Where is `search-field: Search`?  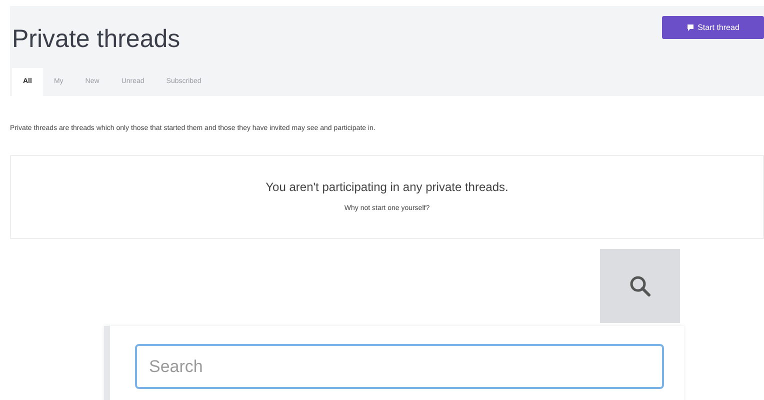
search-field: Search is located at coordinates (399, 366).